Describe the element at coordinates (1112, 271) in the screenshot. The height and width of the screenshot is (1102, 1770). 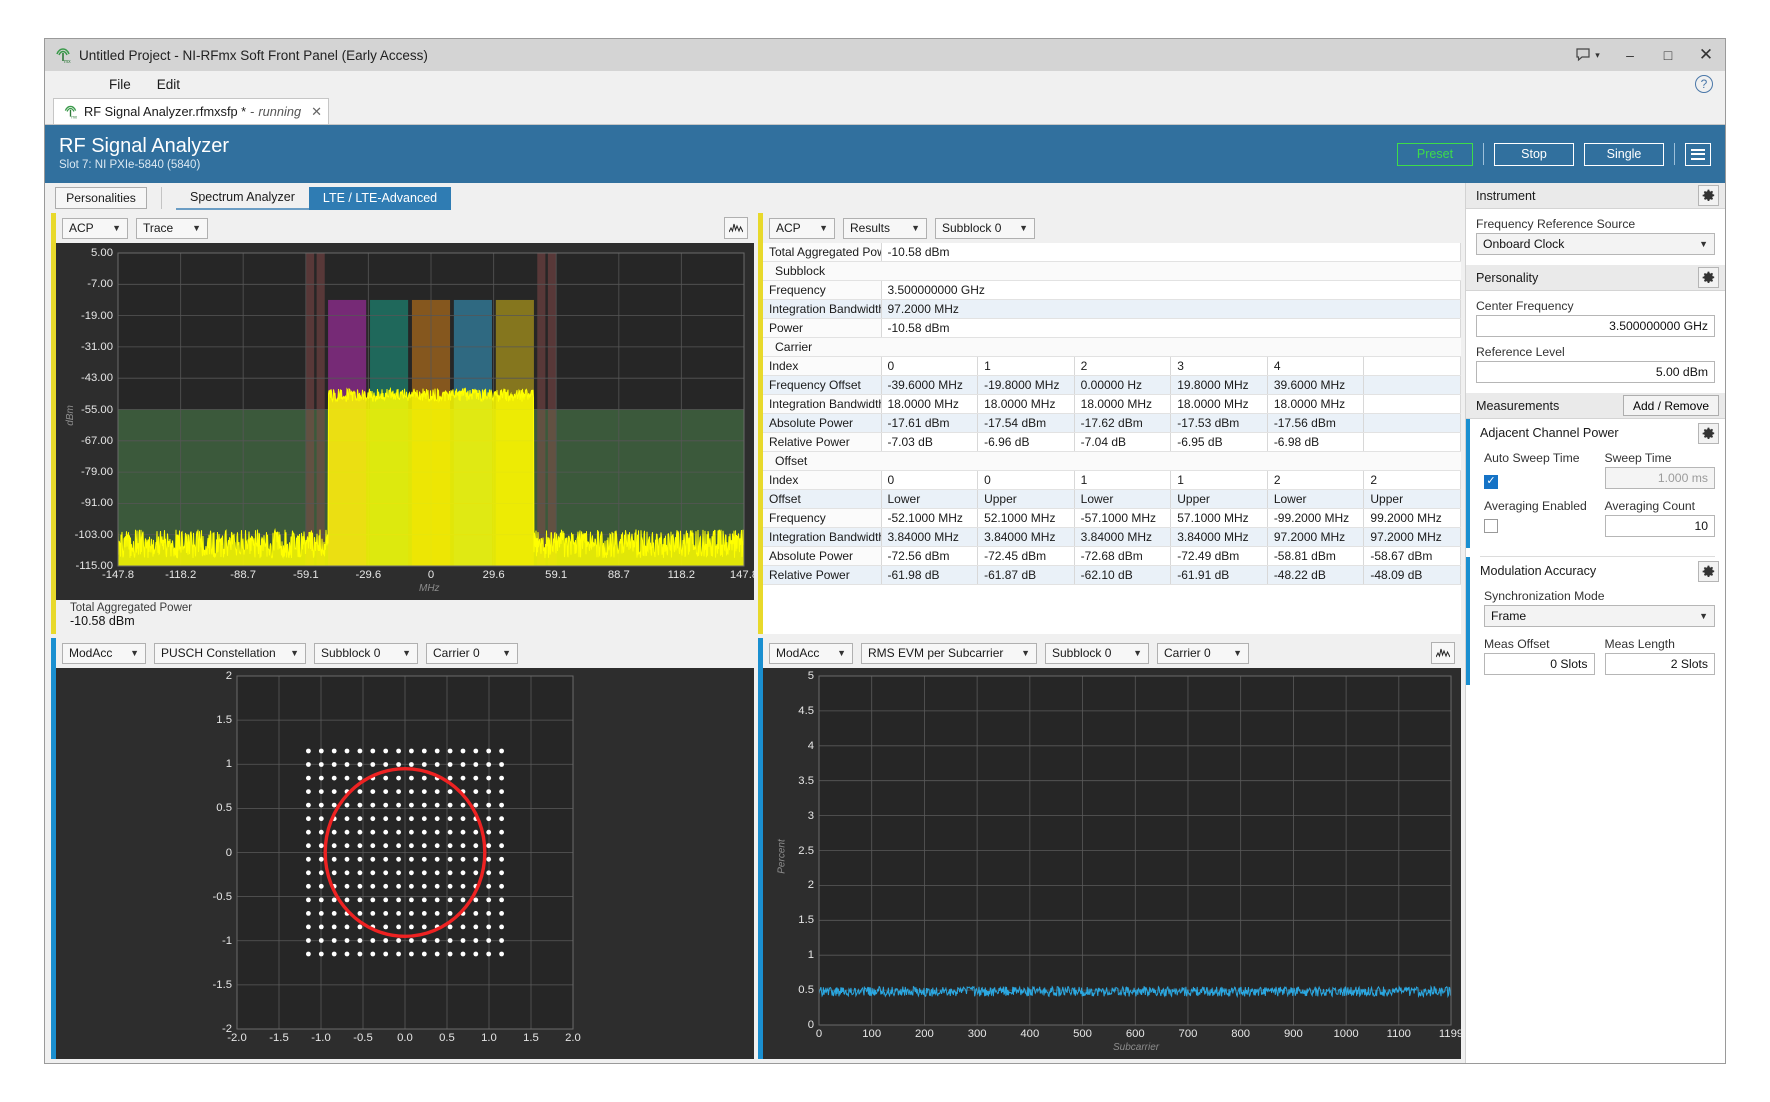
I see `section-label: Subblock` at that location.